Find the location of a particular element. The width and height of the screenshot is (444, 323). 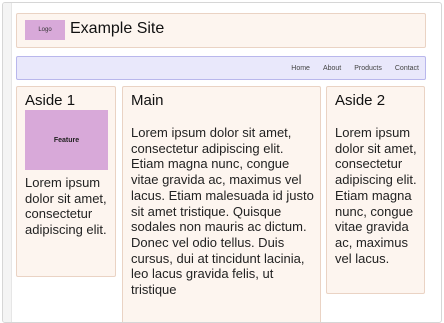

feature-image: Feature is located at coordinates (66, 140).